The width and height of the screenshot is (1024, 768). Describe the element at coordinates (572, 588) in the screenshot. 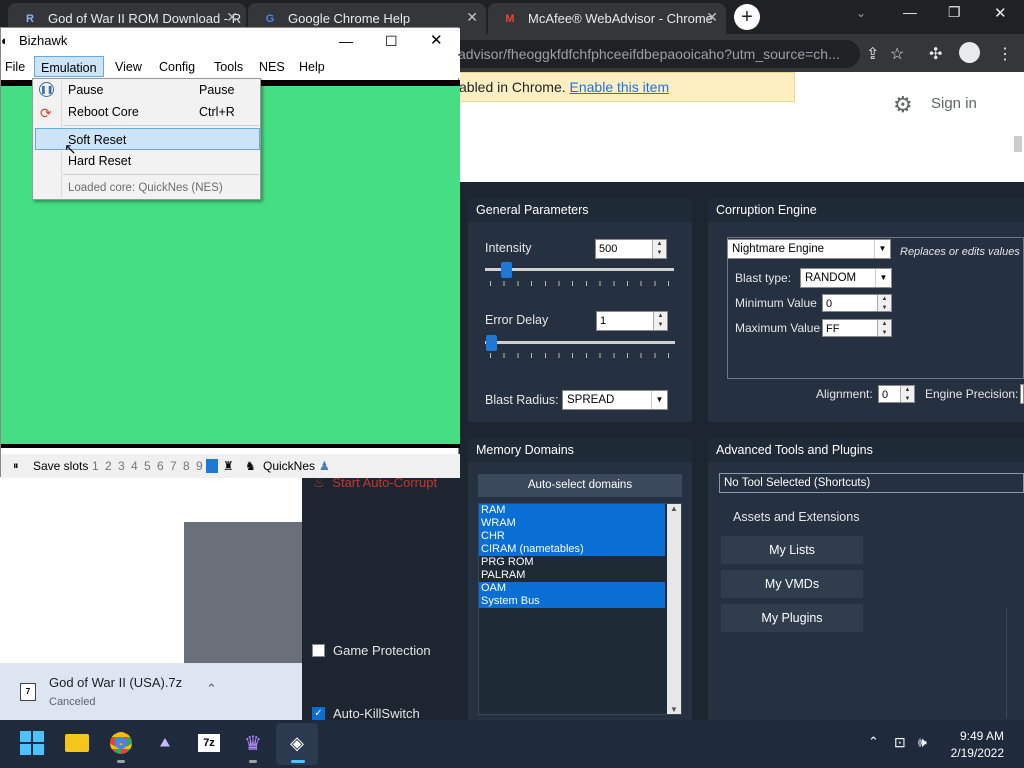

I see `list-item: OAM` at that location.